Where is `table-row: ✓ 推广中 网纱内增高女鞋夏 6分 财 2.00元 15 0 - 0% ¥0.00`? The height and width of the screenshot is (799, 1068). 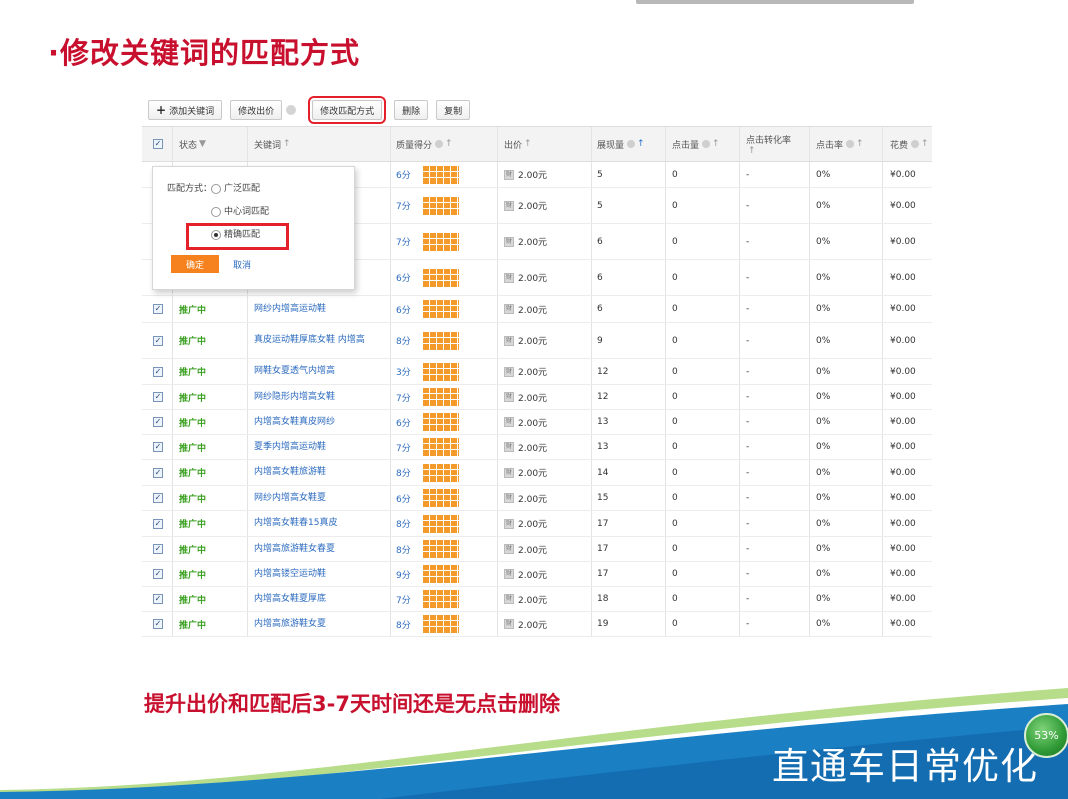
table-row: ✓ 推广中 网纱内增高女鞋夏 6分 财 2.00元 15 0 - 0% ¥0.00 is located at coordinates (537, 498).